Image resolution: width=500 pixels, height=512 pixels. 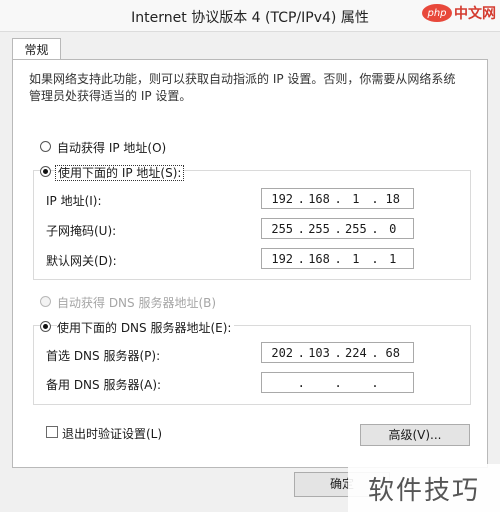 I want to click on validate-on-exit-label: 退出时验证设置(L), so click(x=112, y=433).